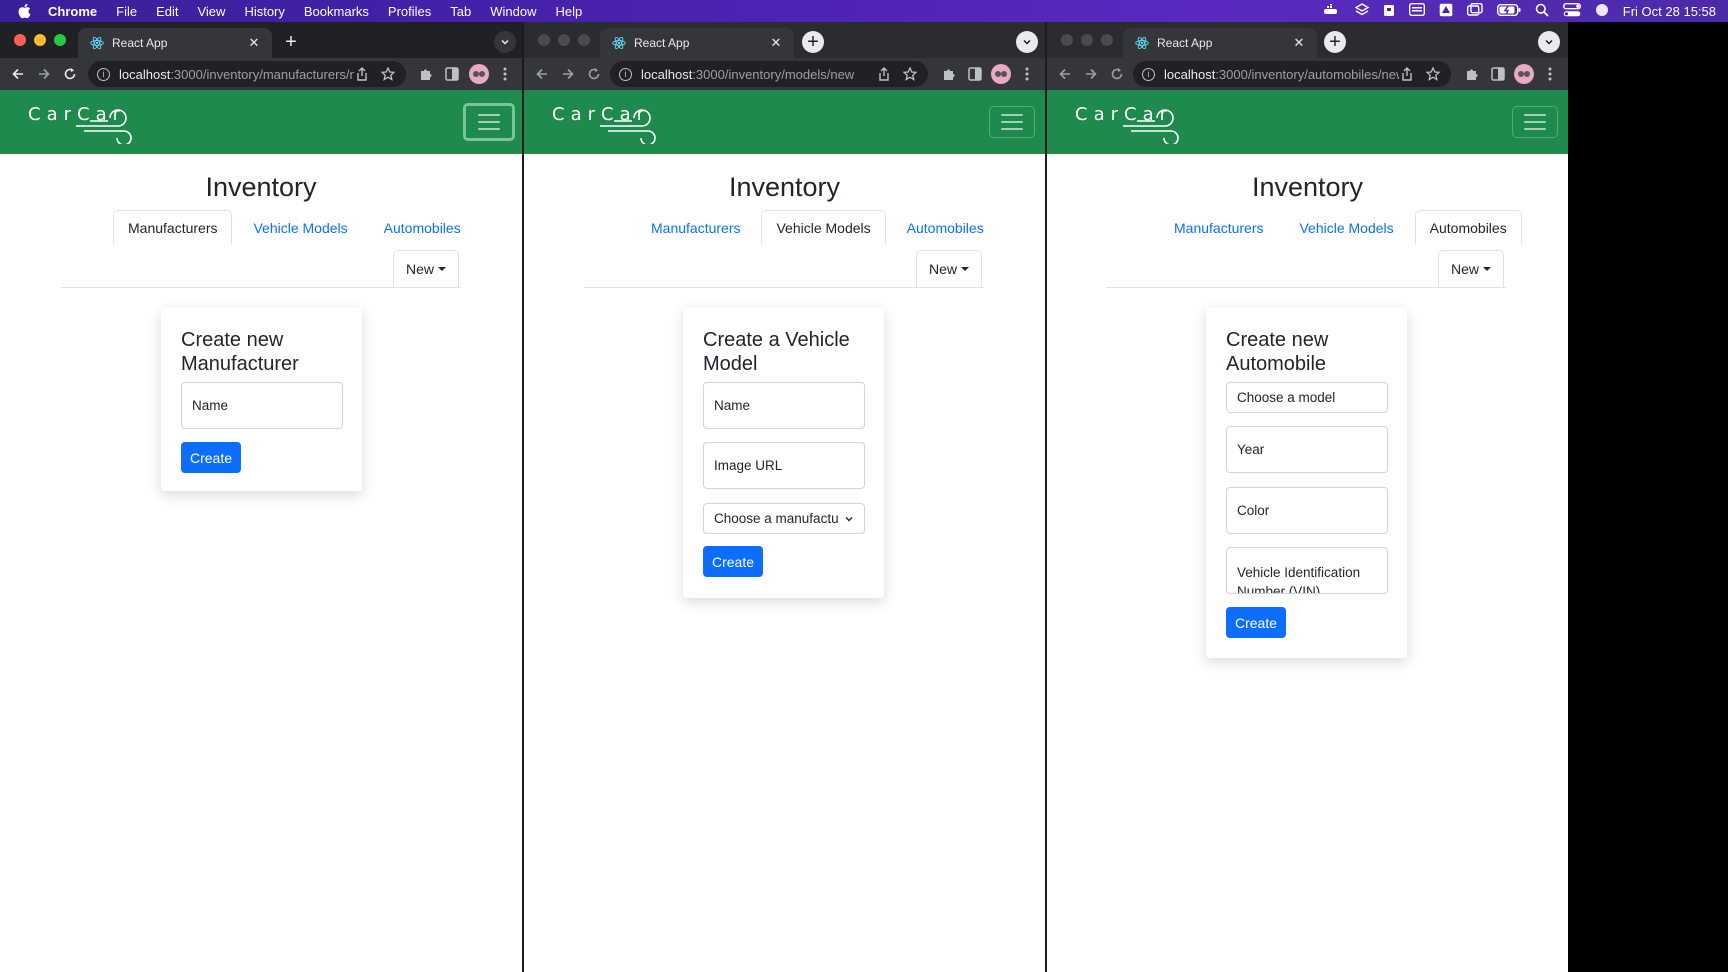 The image size is (1728, 972). Describe the element at coordinates (126, 11) in the screenshot. I see `menu-file: File` at that location.